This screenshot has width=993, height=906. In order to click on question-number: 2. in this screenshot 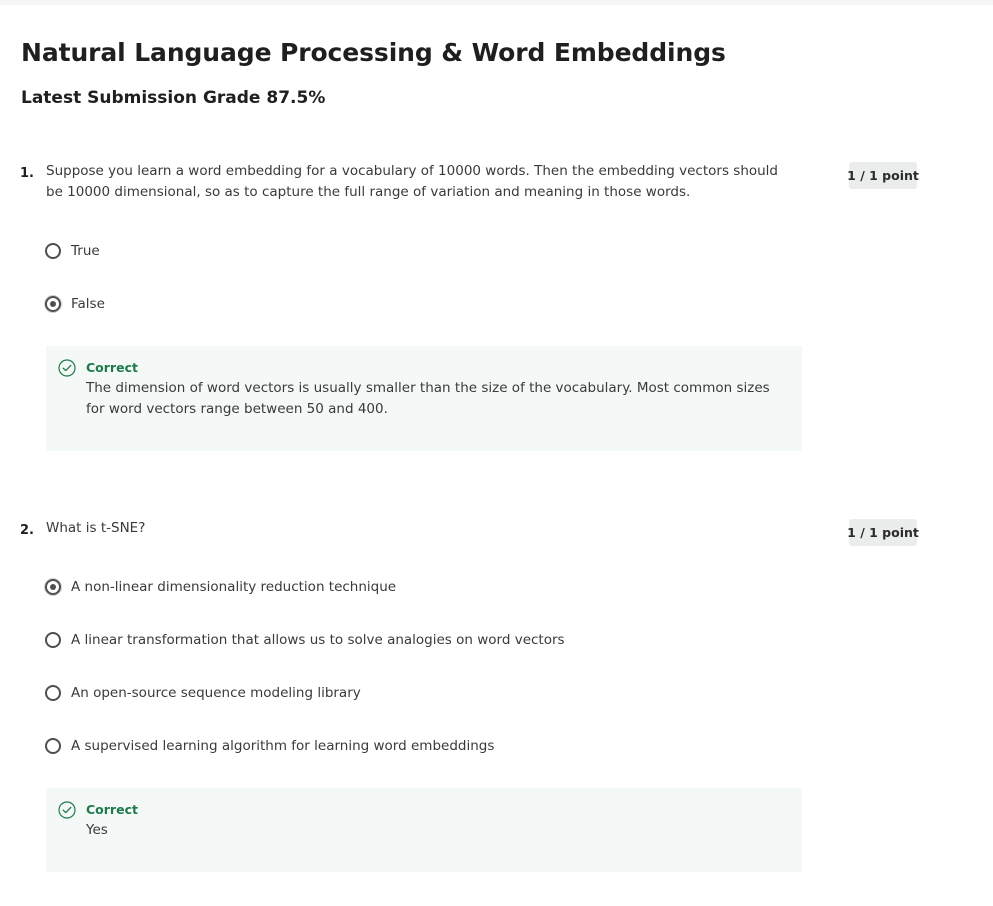, I will do `click(27, 530)`.